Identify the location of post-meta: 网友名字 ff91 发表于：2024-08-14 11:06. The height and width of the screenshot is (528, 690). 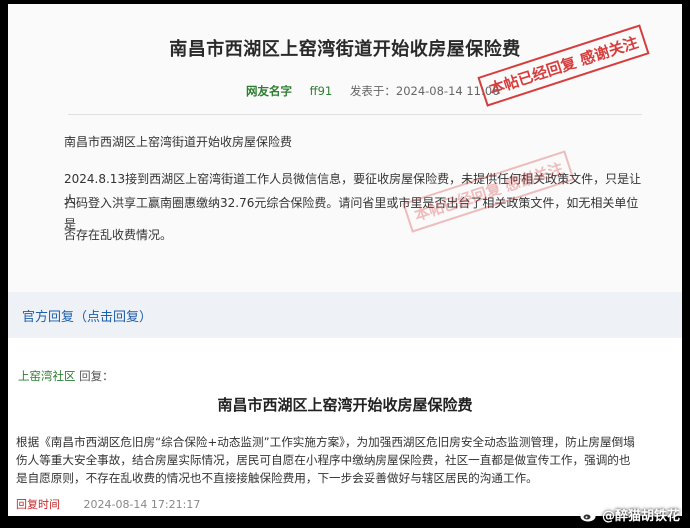
(373, 91).